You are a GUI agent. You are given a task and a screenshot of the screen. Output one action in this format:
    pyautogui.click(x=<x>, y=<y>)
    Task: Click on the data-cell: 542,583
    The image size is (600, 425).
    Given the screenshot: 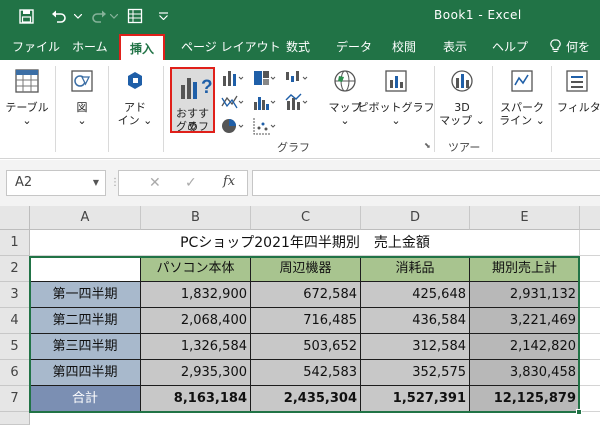 What is the action you would take?
    pyautogui.click(x=306, y=373)
    